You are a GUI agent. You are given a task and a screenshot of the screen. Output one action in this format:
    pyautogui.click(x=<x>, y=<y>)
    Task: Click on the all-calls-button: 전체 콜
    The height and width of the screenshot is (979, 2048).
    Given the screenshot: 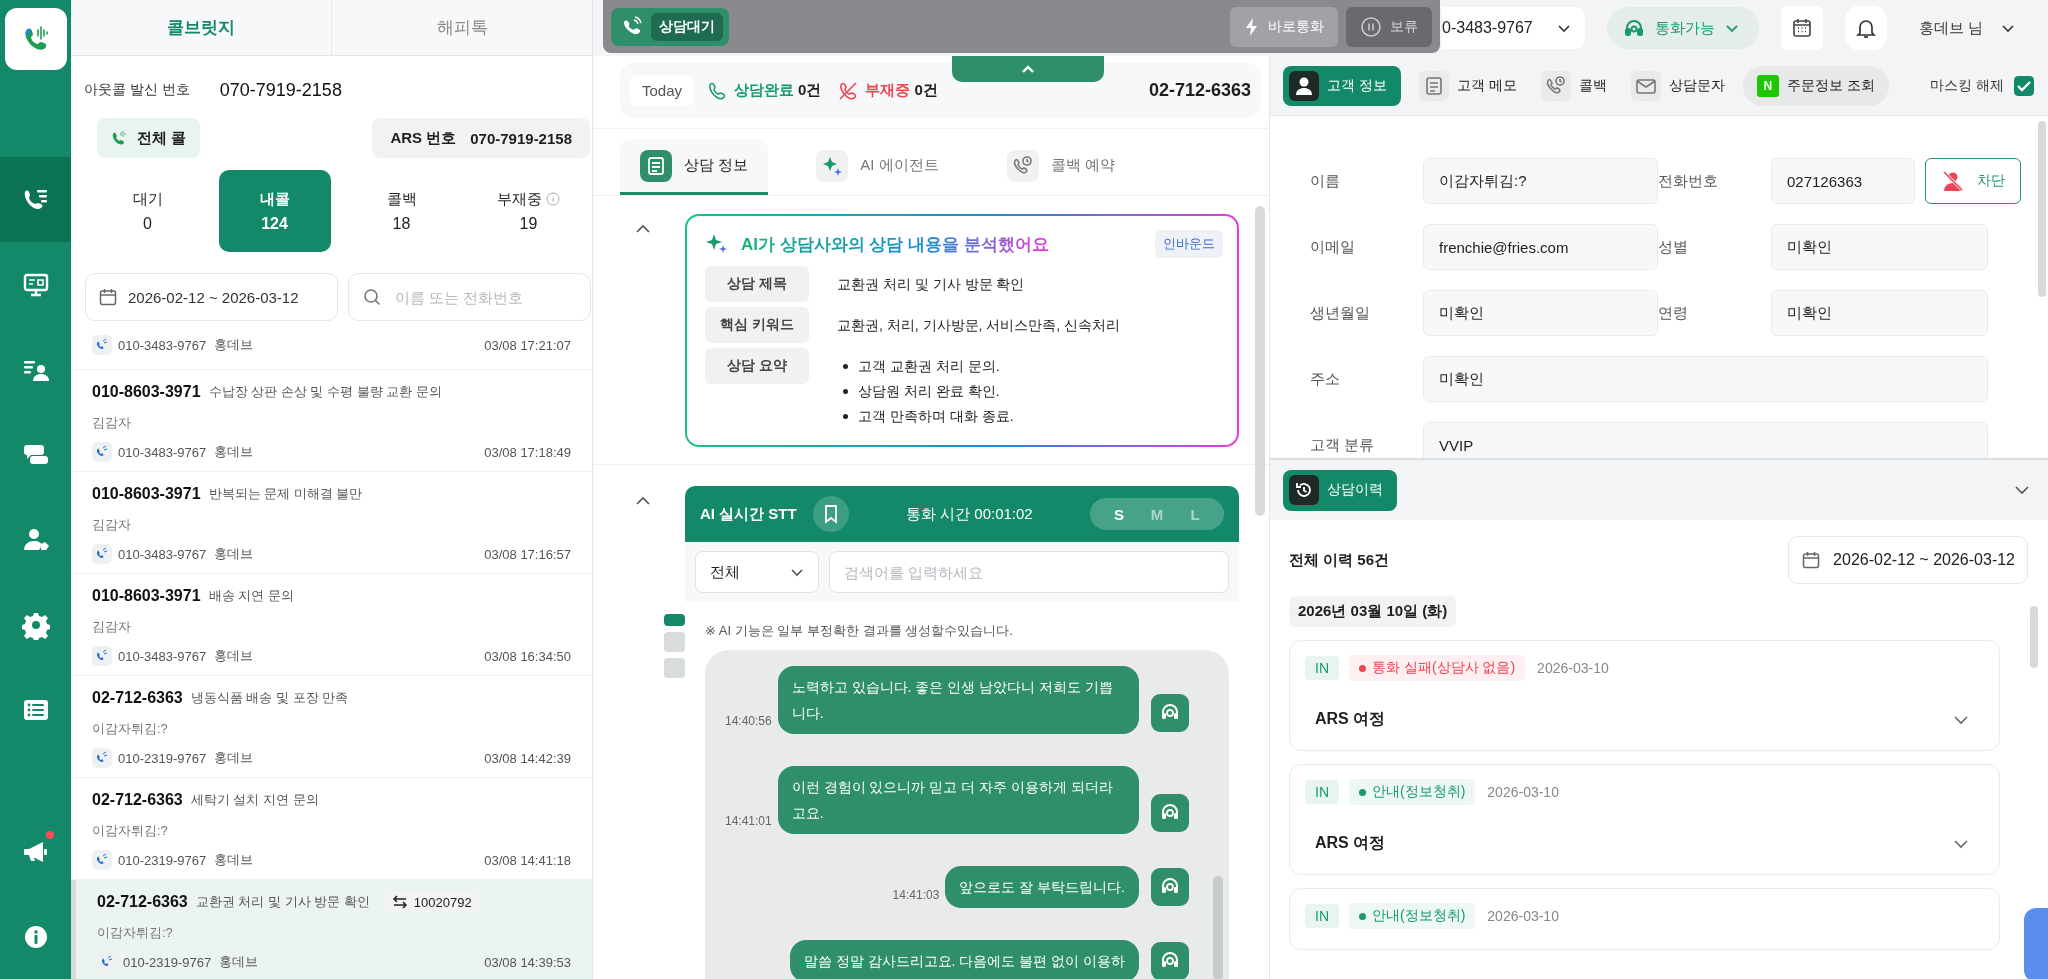 What is the action you would take?
    pyautogui.click(x=149, y=138)
    